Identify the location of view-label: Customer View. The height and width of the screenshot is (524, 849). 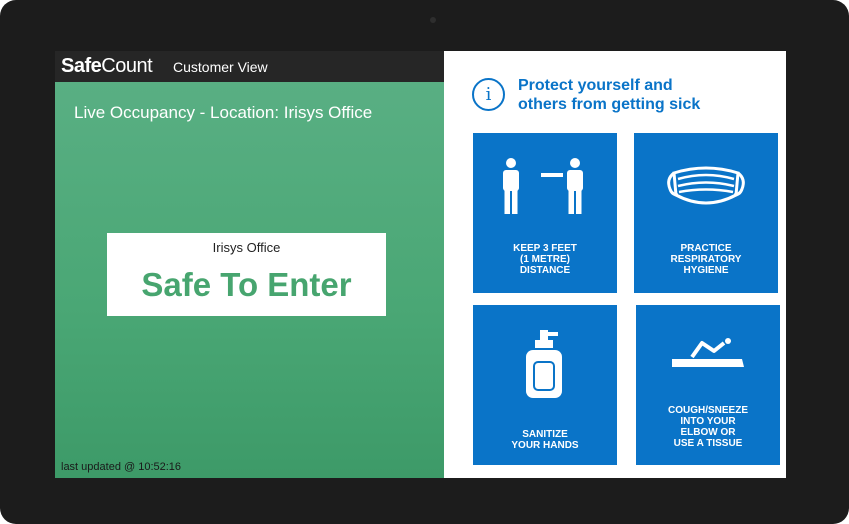
(220, 67).